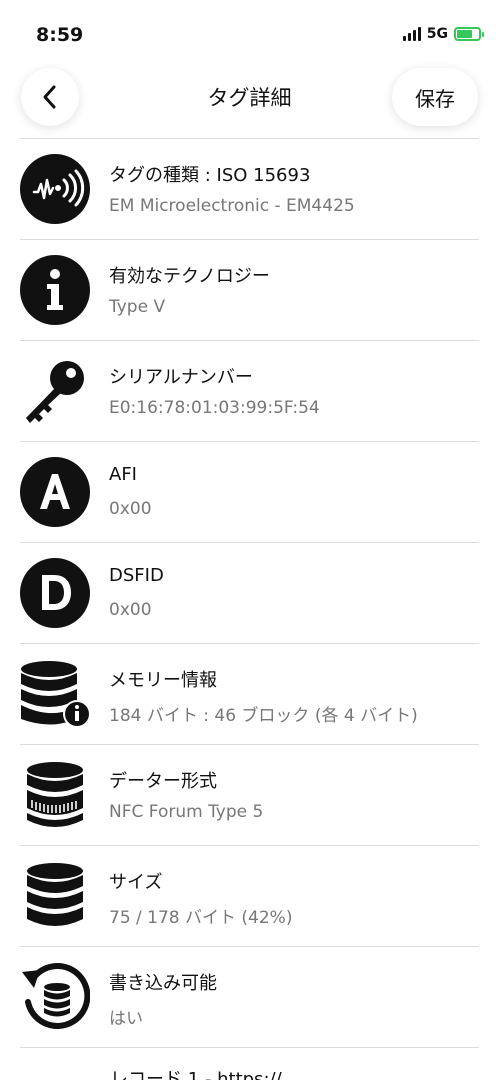  I want to click on list-item-memory-info: メモリー情報 184 バイト : 46 ブロック (各 4 バイト), so click(249, 694).